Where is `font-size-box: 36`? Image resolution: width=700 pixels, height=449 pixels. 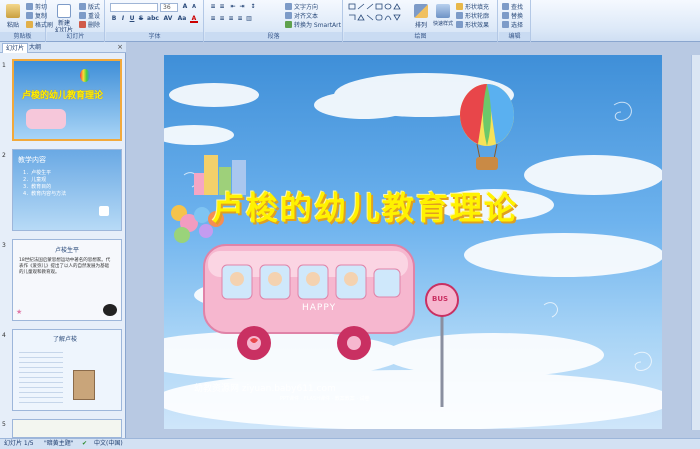
font-size-box: 36 is located at coordinates (169, 7).